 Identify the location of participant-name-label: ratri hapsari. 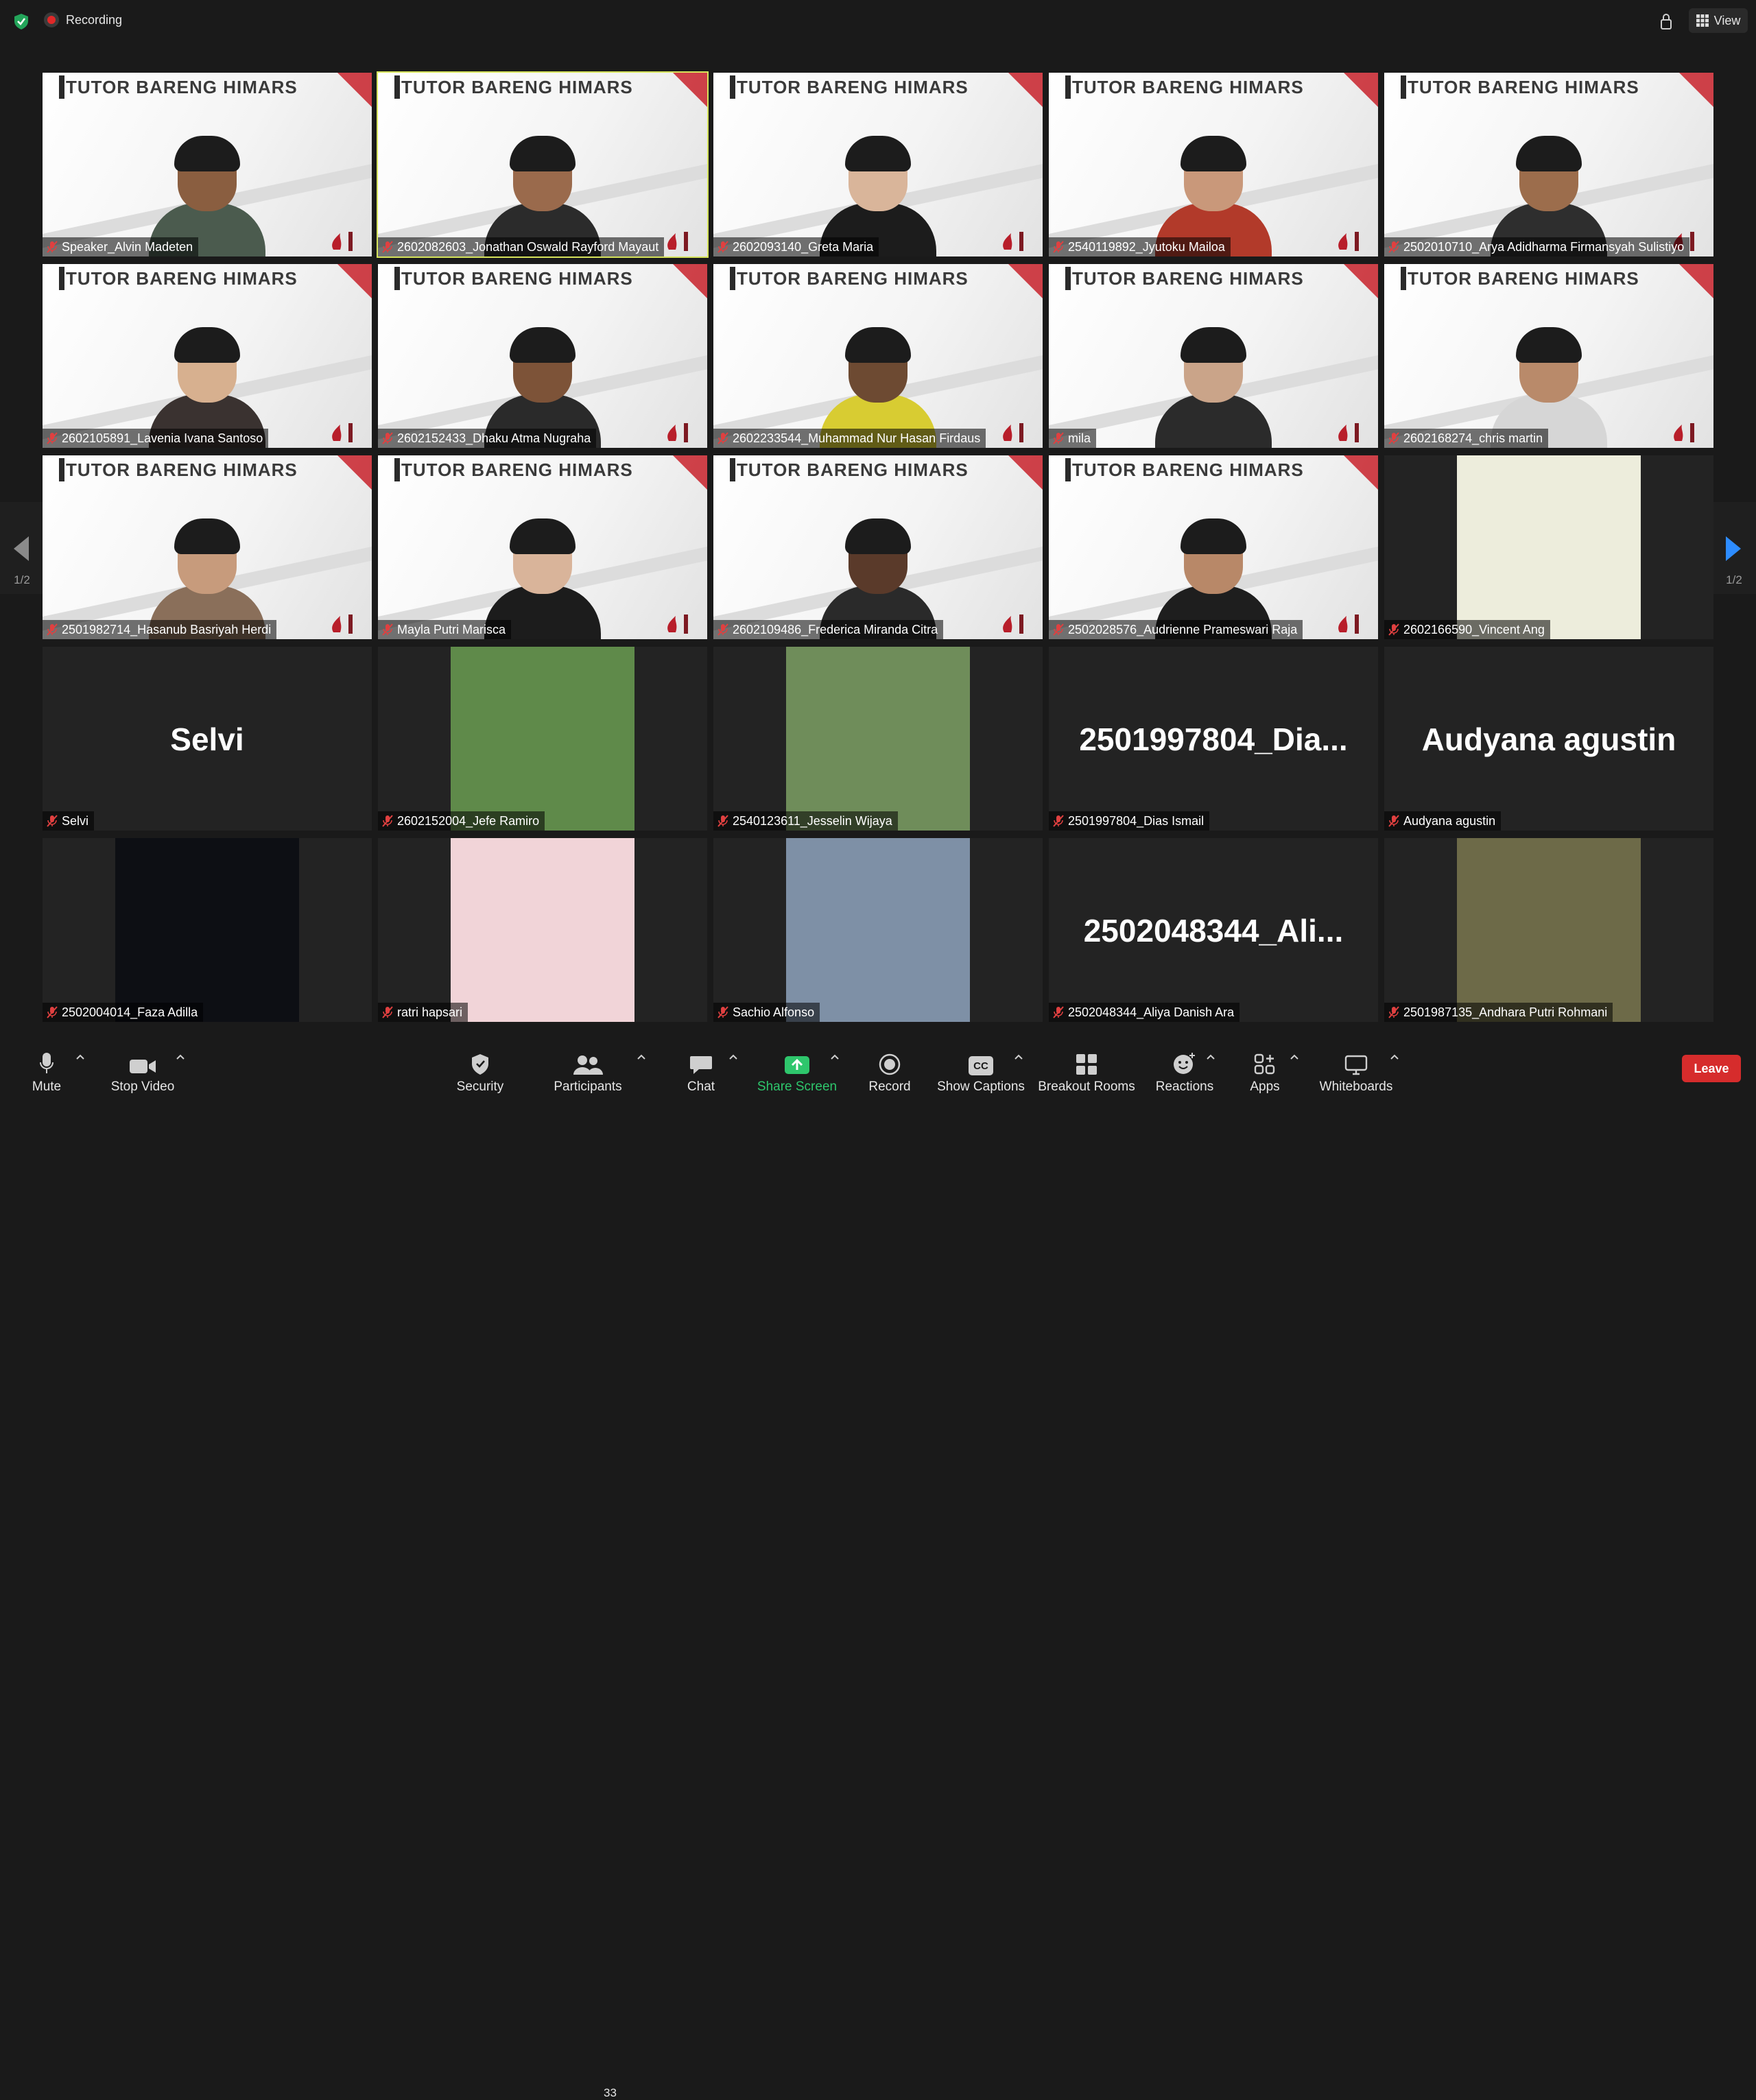
(423, 1013).